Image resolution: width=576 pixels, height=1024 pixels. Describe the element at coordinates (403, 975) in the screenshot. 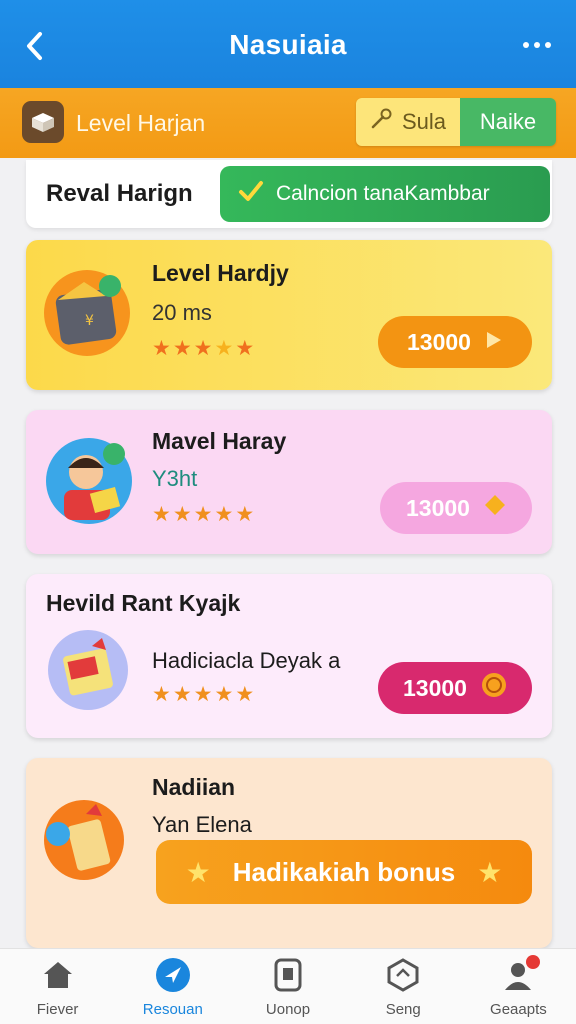

I see `shield-icon` at that location.